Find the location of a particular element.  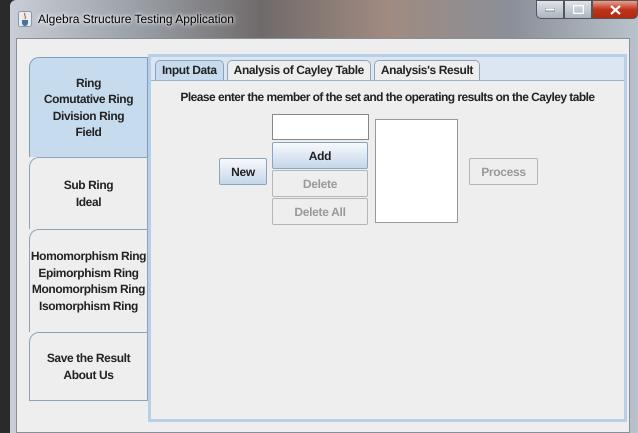

instruction-text: Please enter the member of the set and the operating results on the Cayley table is located at coordinates (387, 97).